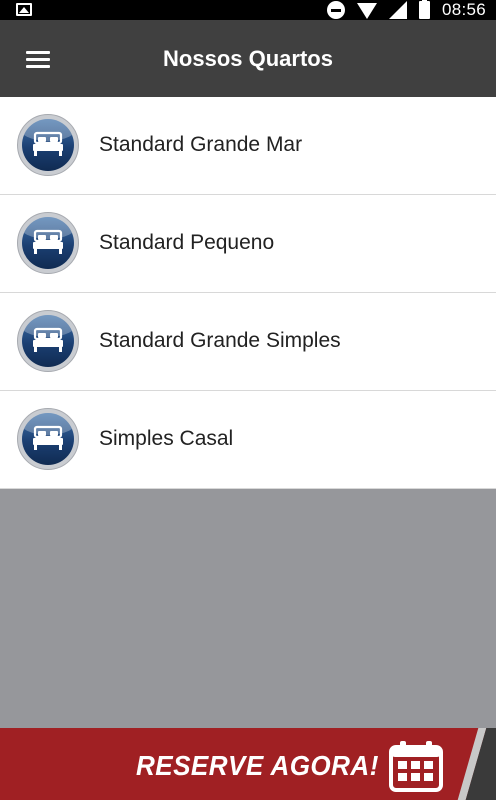  Describe the element at coordinates (366, 11) in the screenshot. I see `wifi-icon` at that location.